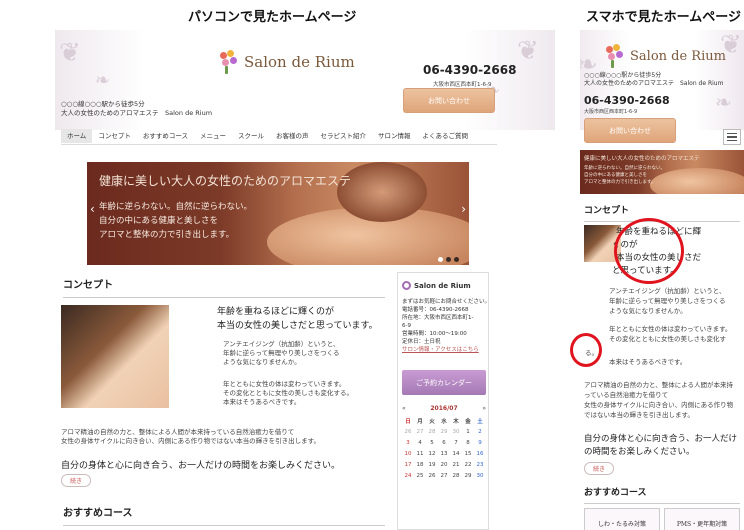  What do you see at coordinates (394, 136) in the screenshot?
I see `nav-item-salon: サロン情報` at bounding box center [394, 136].